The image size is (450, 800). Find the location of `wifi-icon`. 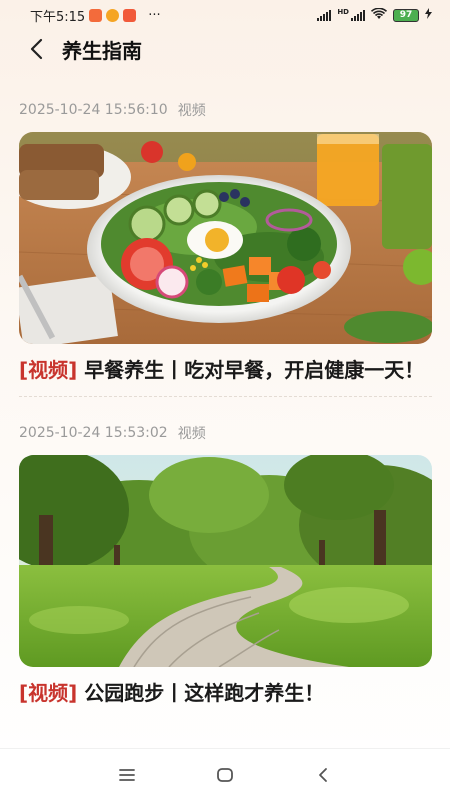

wifi-icon is located at coordinates (379, 15).